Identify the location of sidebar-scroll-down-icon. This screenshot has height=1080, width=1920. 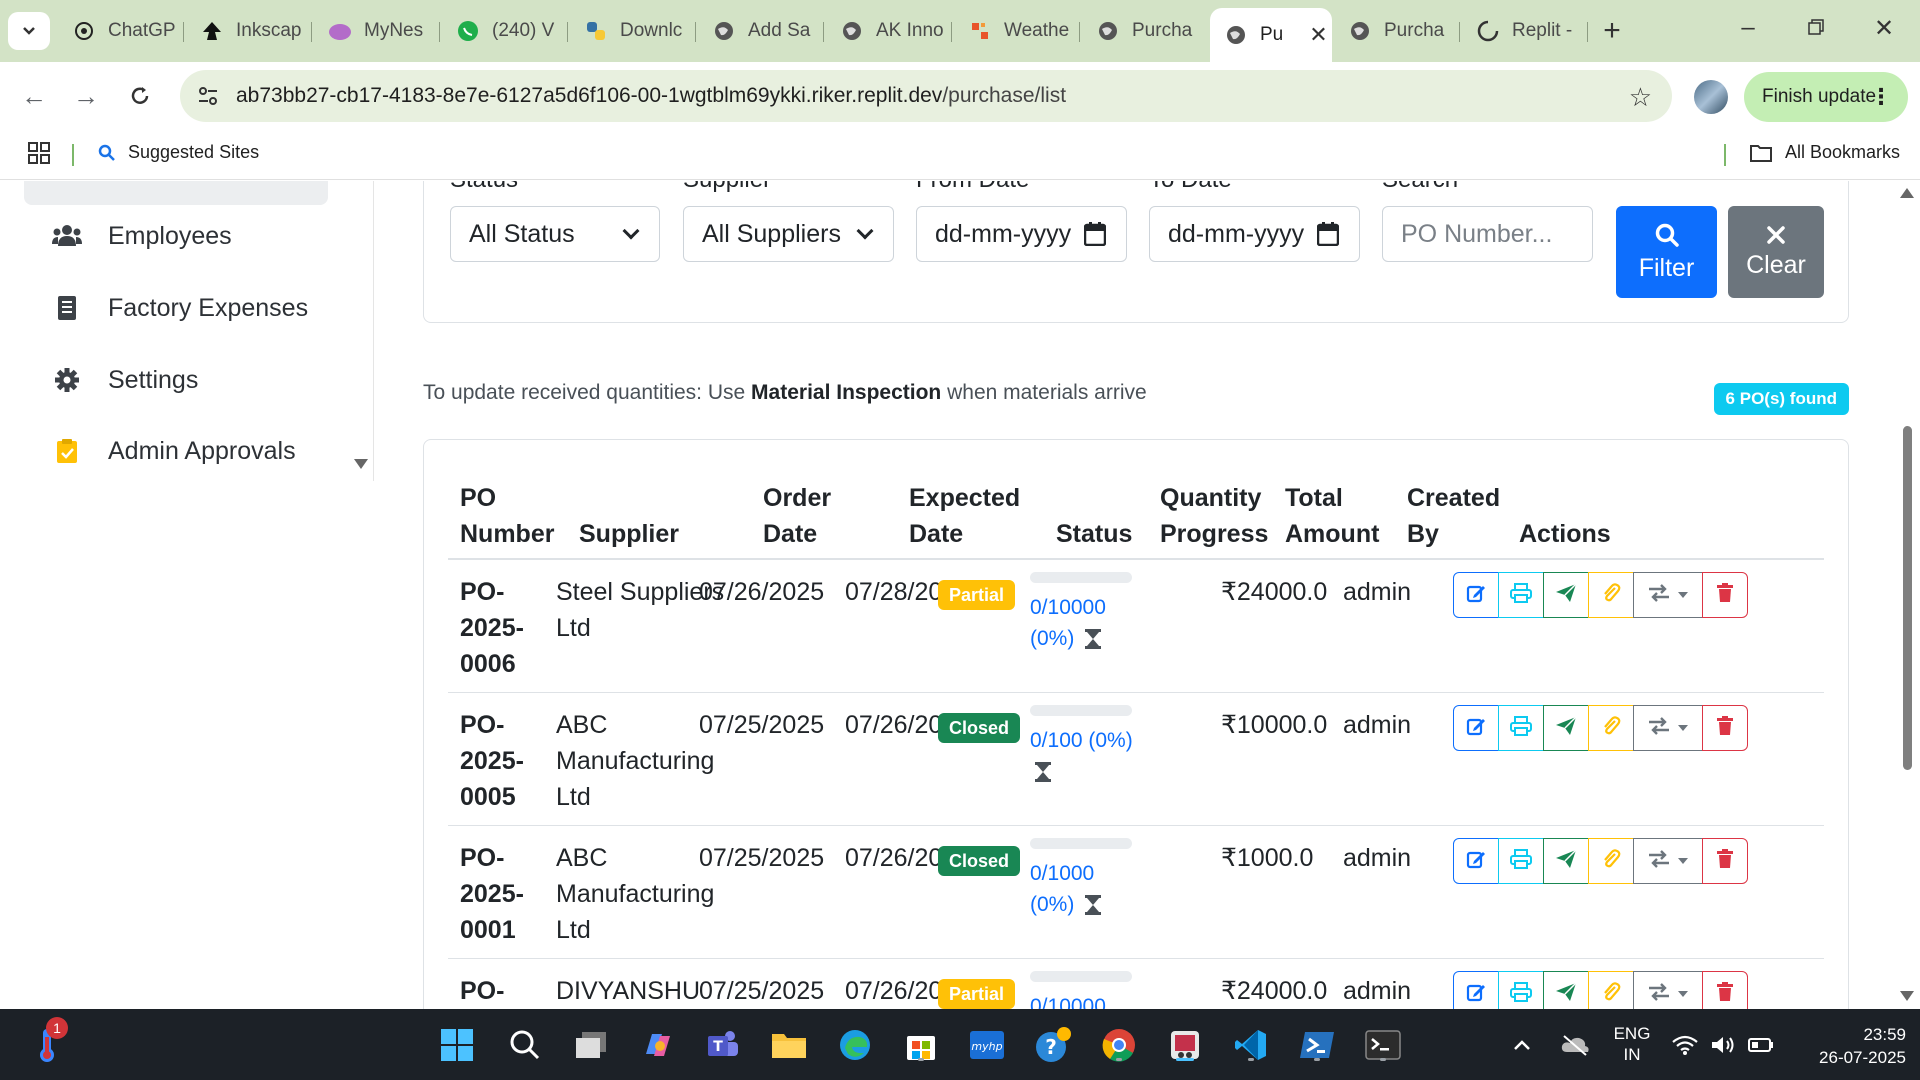
(361, 464).